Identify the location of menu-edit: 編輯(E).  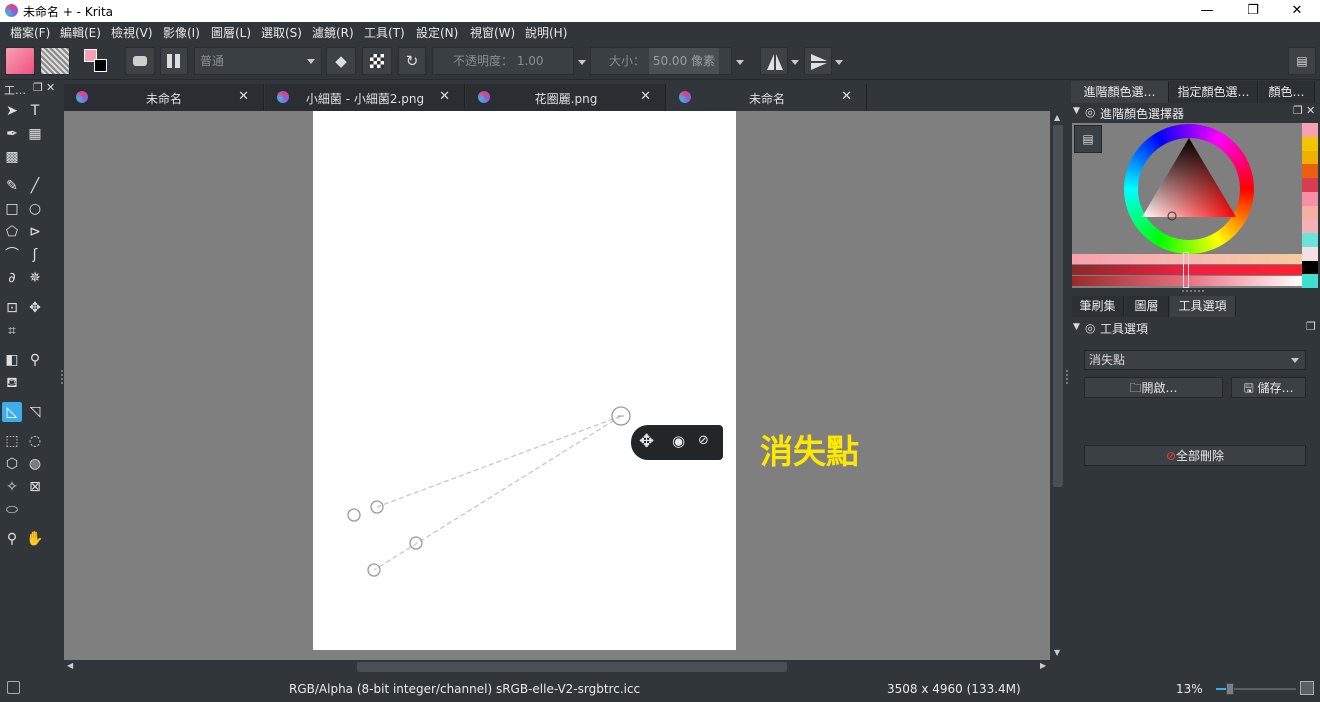
(80, 32).